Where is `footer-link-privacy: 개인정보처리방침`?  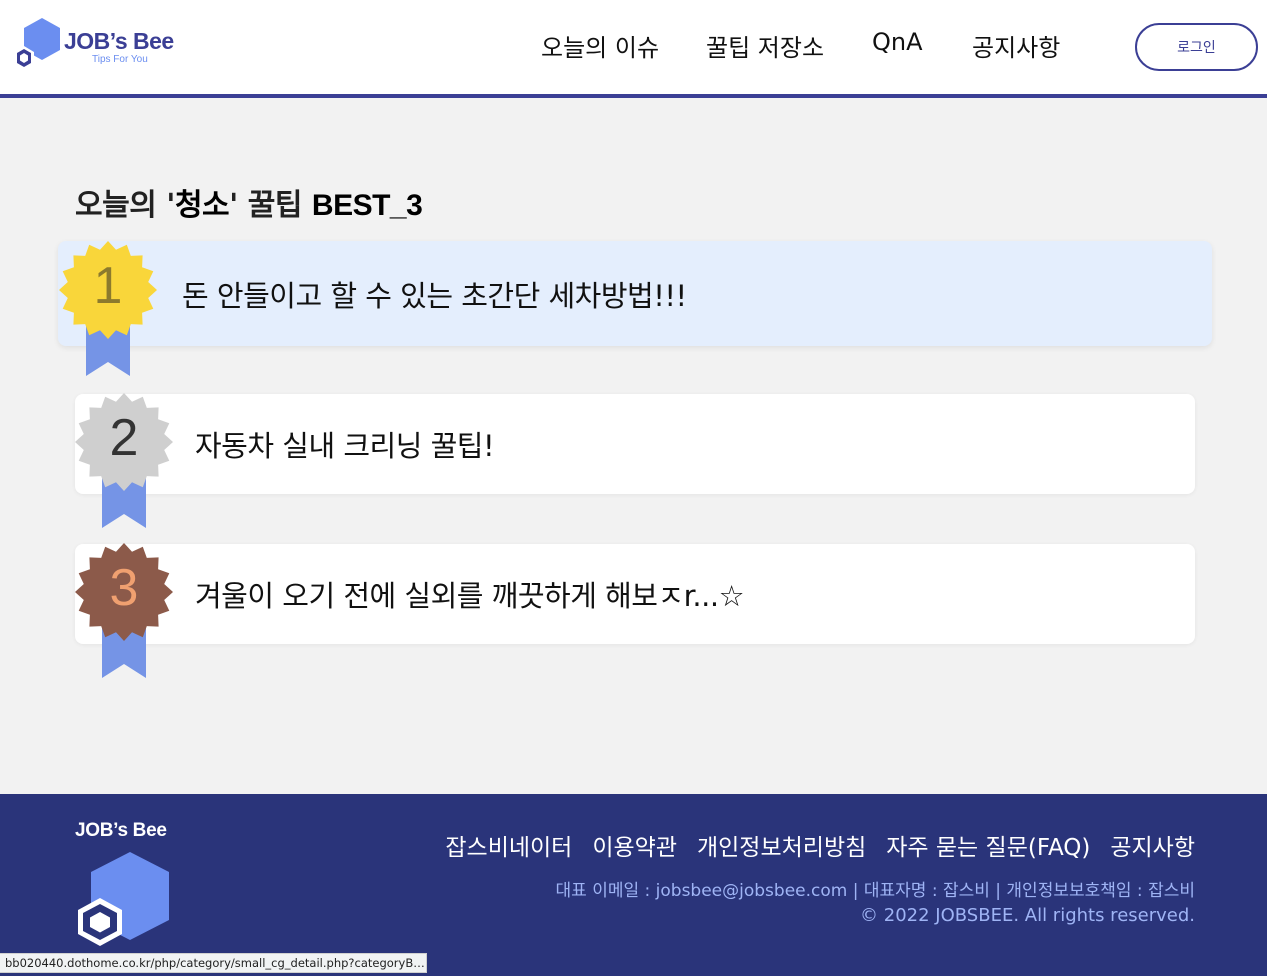 footer-link-privacy: 개인정보처리방침 is located at coordinates (781, 845).